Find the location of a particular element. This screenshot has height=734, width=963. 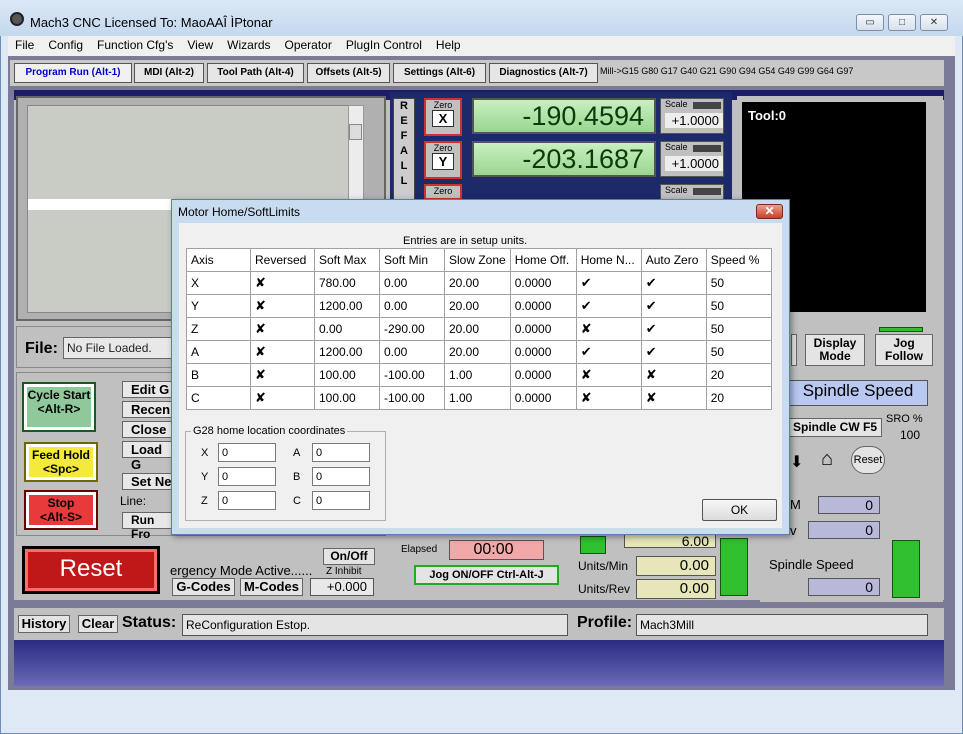

menu-view: View is located at coordinates (200, 45).